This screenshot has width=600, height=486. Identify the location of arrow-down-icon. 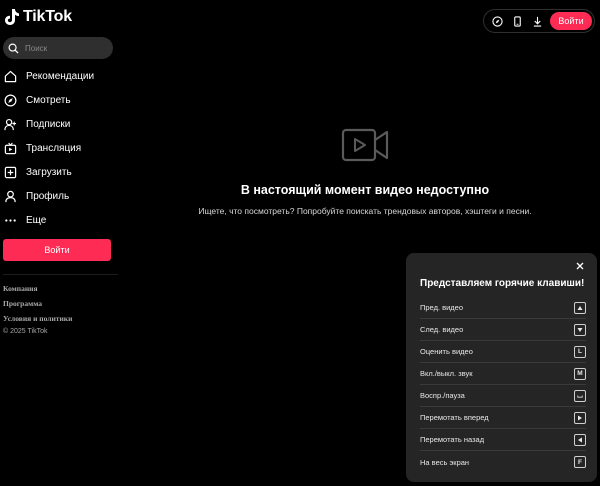
(580, 329).